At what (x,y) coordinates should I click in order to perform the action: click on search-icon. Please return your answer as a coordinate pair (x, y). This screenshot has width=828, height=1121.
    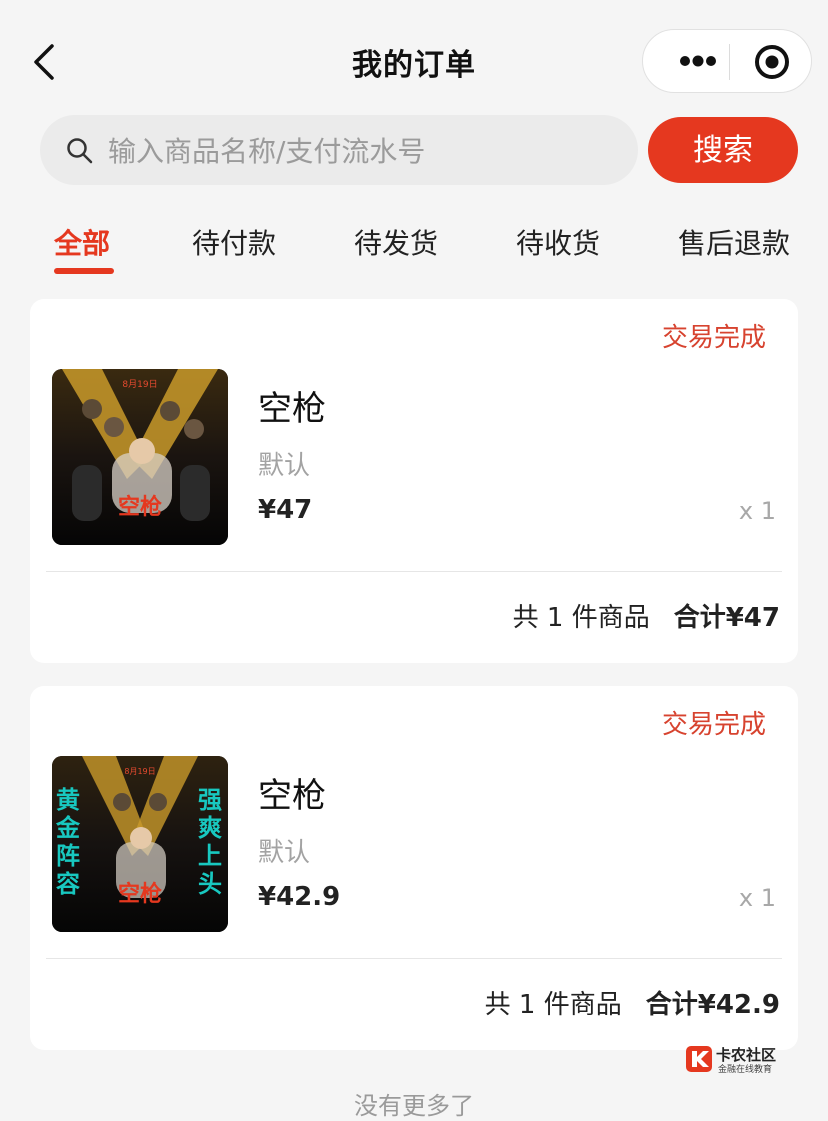
    Looking at the image, I should click on (80, 151).